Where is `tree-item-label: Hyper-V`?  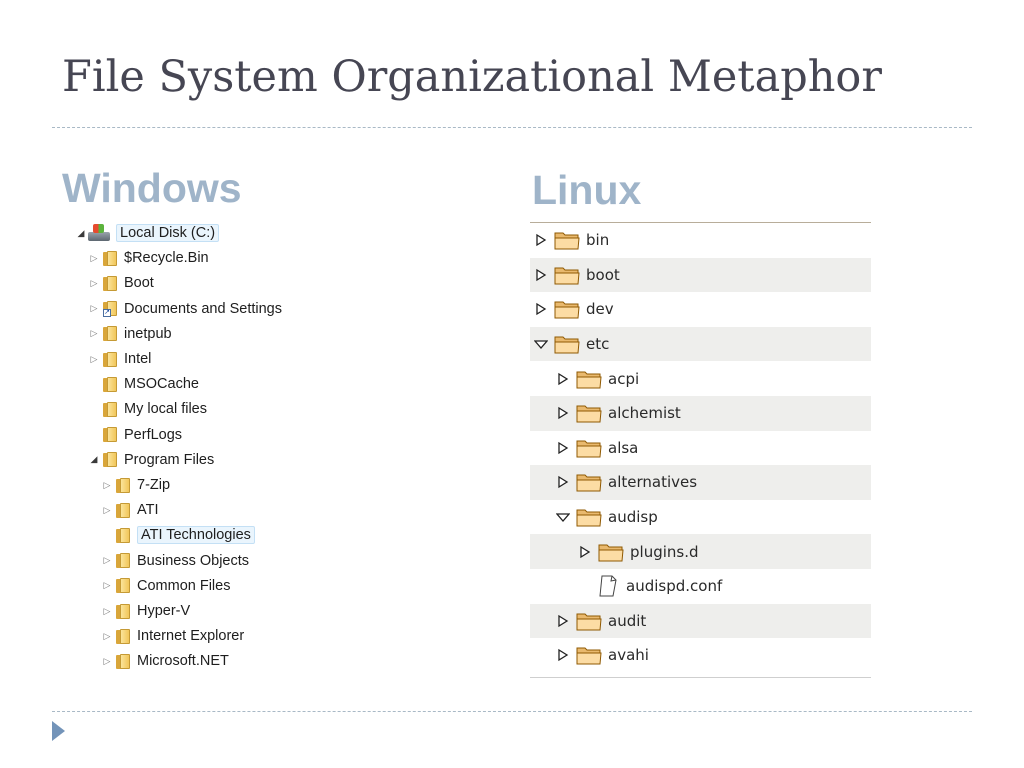
tree-item-label: Hyper-V is located at coordinates (164, 611).